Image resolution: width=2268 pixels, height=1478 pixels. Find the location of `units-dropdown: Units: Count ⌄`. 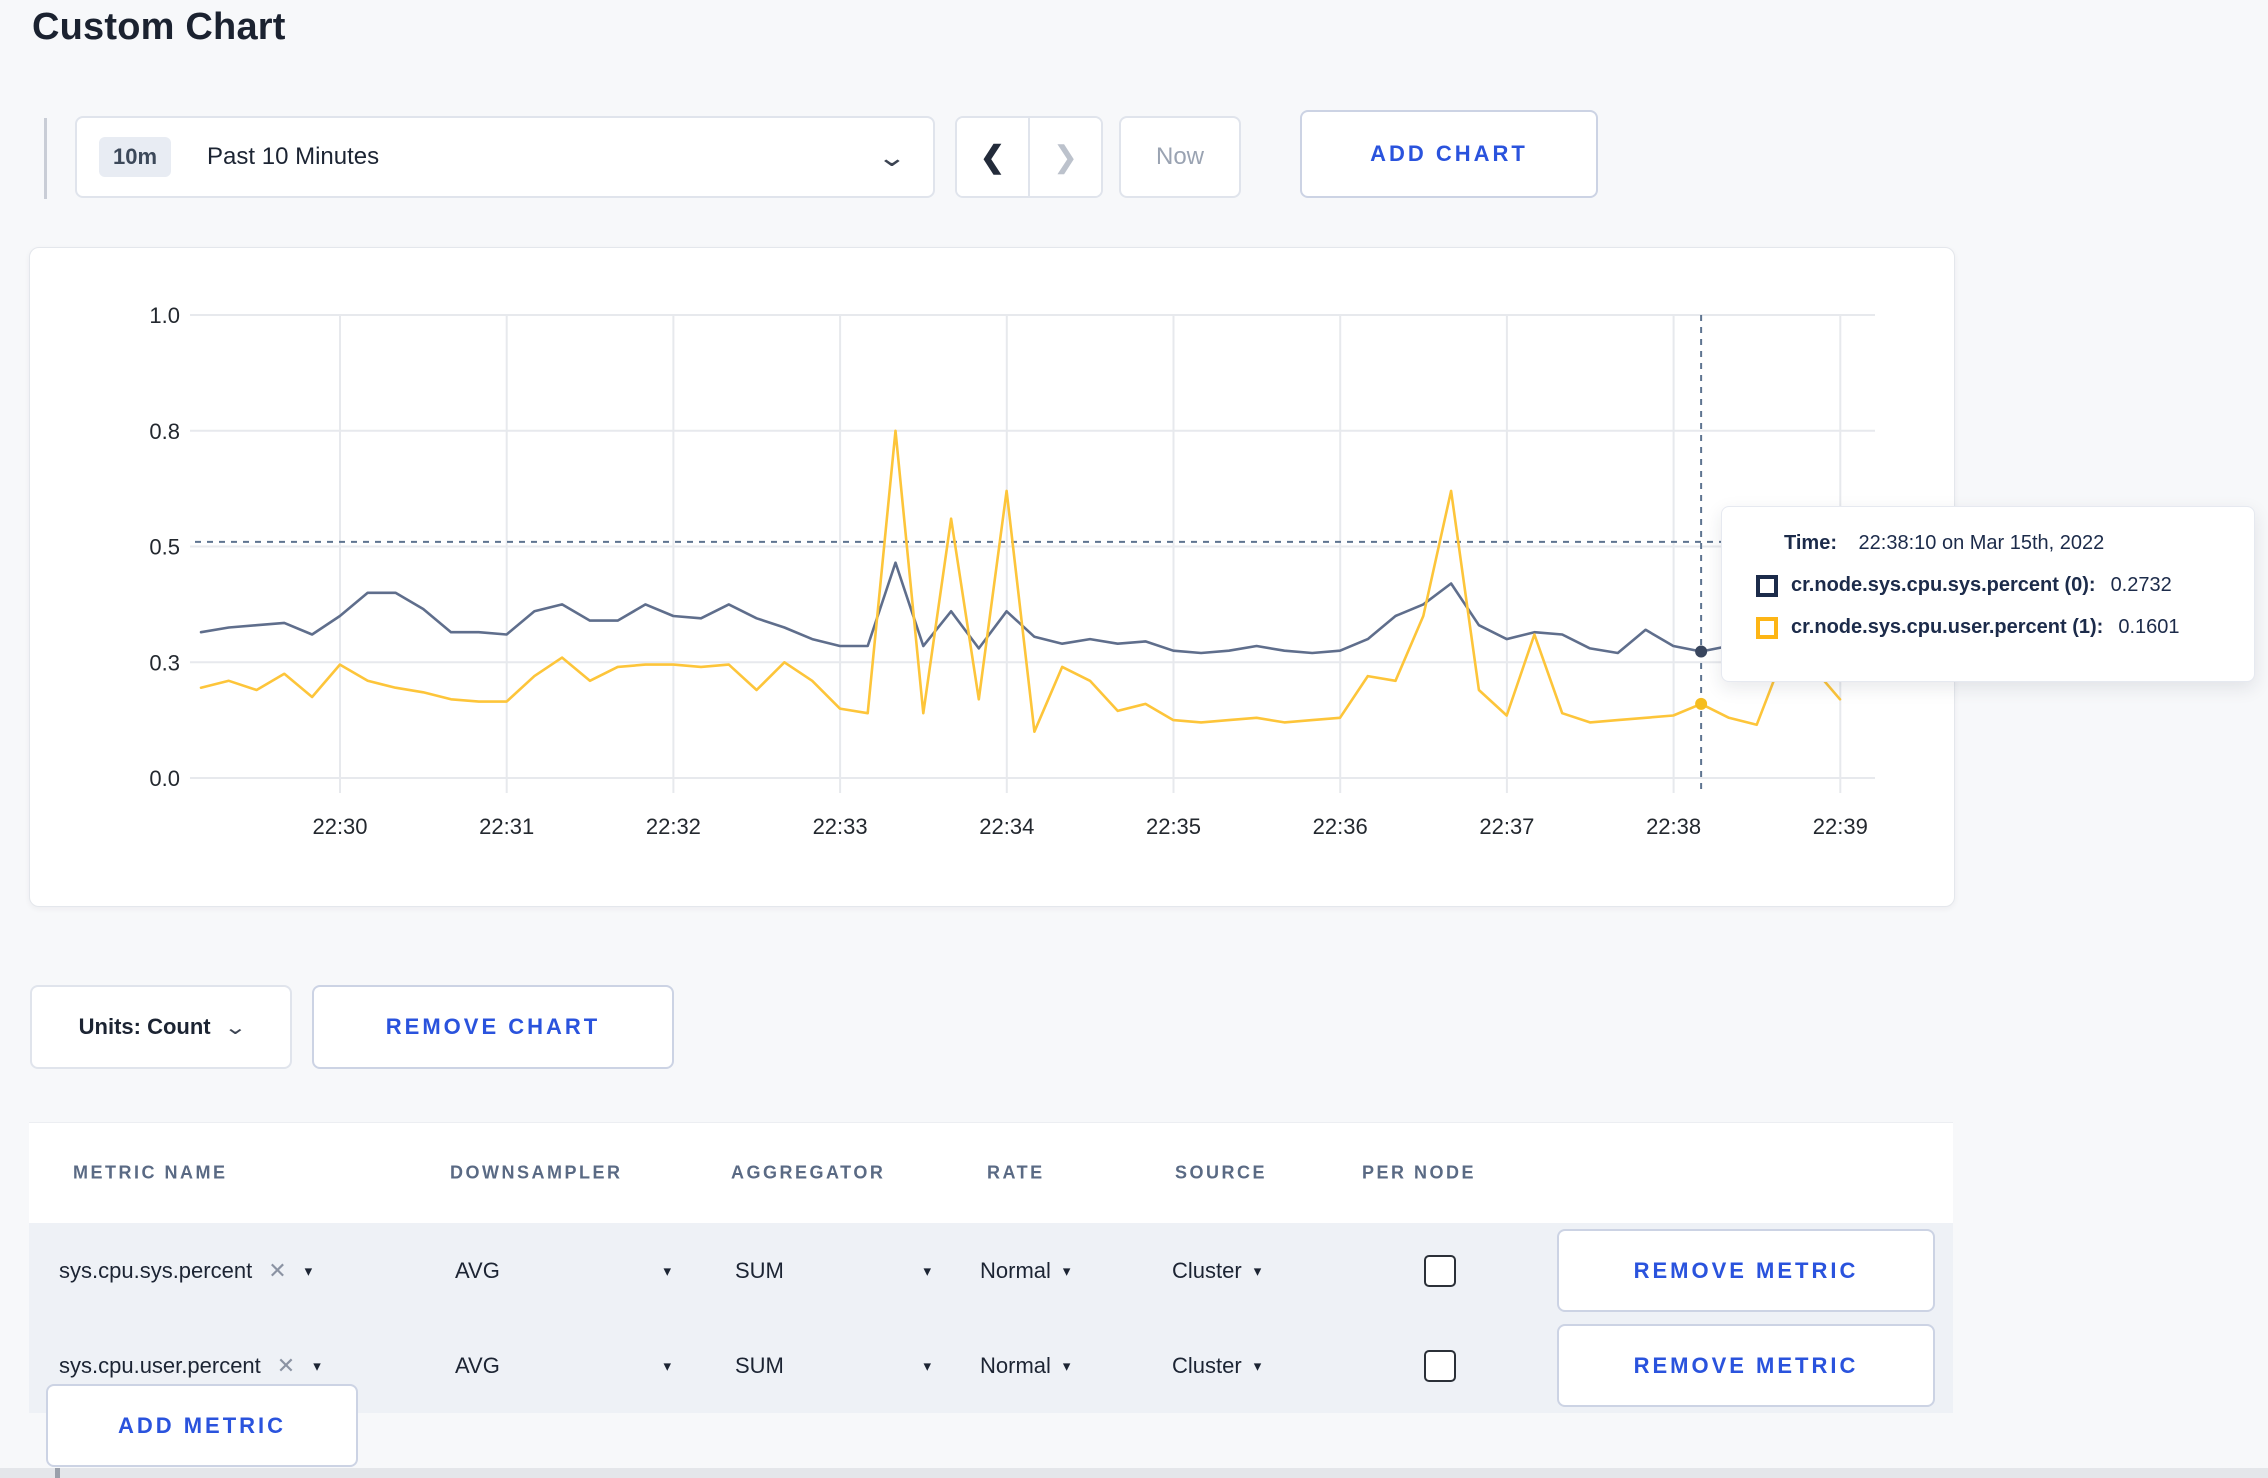

units-dropdown: Units: Count ⌄ is located at coordinates (161, 1027).